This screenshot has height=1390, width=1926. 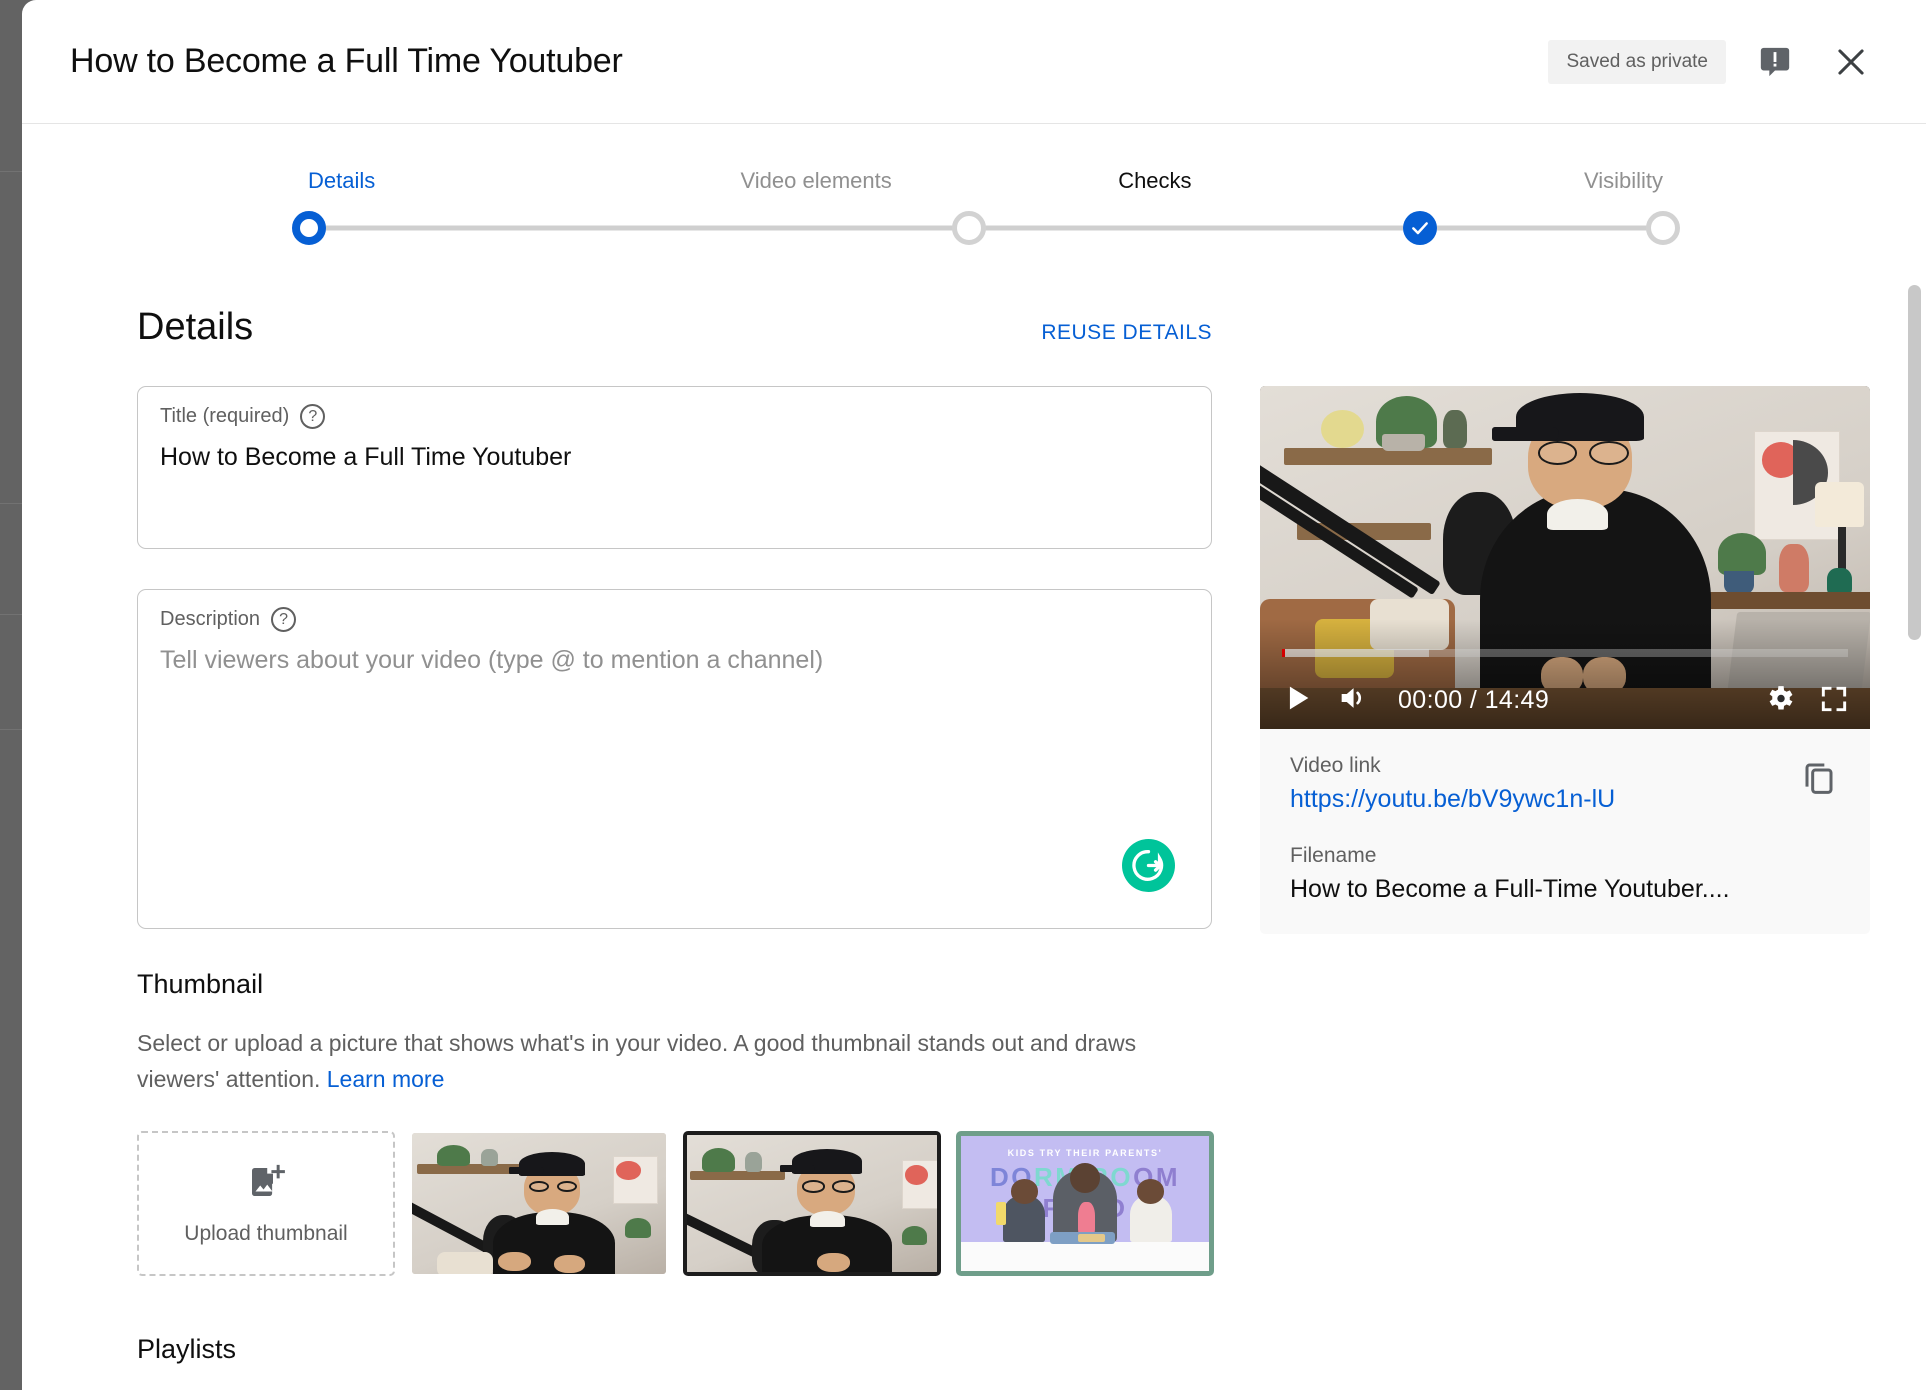 I want to click on description-field-label: Description, so click(x=210, y=619).